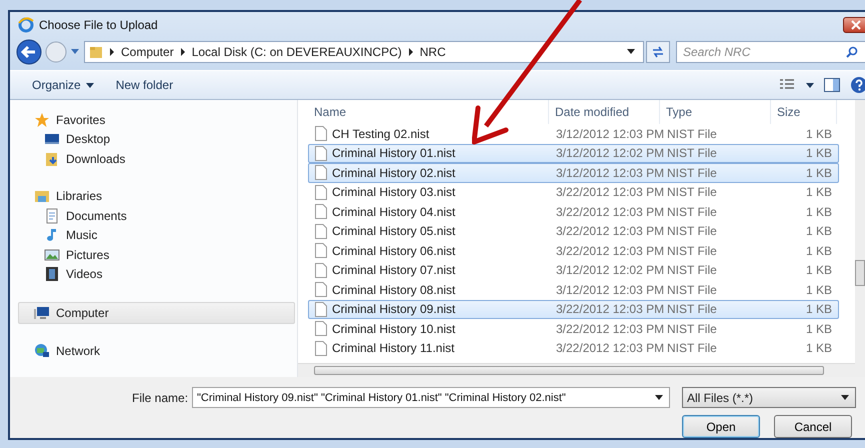 The height and width of the screenshot is (448, 865). I want to click on file-name: Criminal History 06.nist, so click(394, 251).